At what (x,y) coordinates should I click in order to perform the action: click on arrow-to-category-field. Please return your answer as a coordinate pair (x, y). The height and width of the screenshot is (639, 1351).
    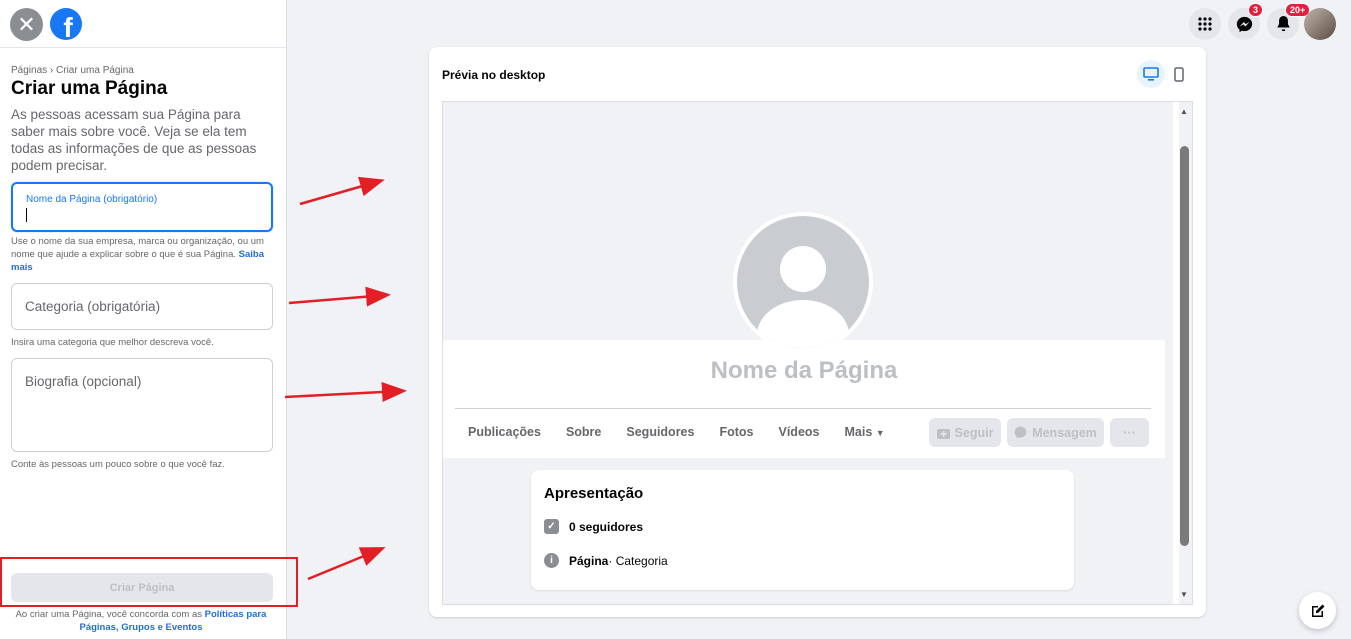
    Looking at the image, I should click on (339, 296).